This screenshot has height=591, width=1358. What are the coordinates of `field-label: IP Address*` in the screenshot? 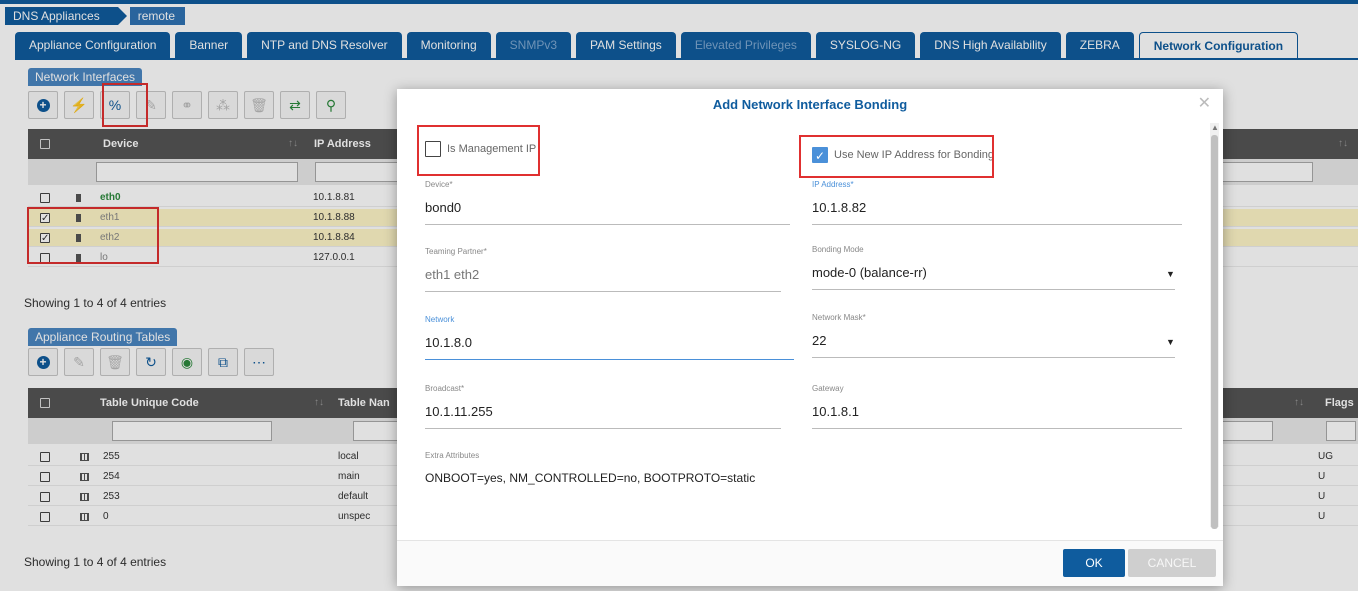 It's located at (833, 184).